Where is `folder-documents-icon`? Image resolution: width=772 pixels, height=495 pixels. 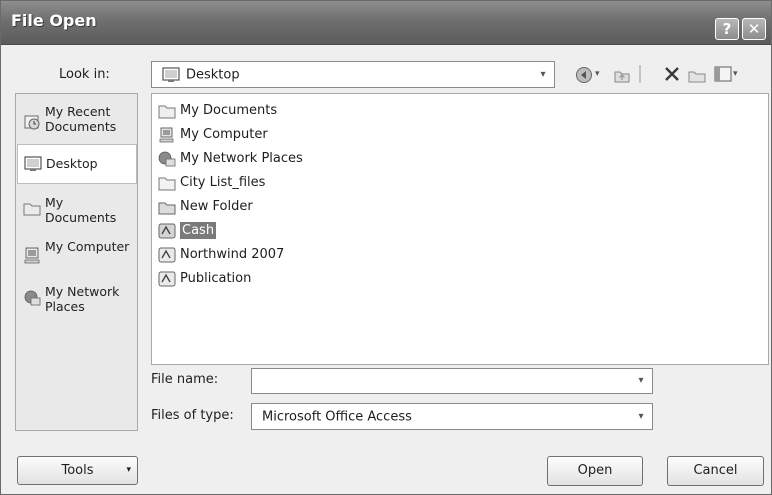
folder-documents-icon is located at coordinates (167, 112).